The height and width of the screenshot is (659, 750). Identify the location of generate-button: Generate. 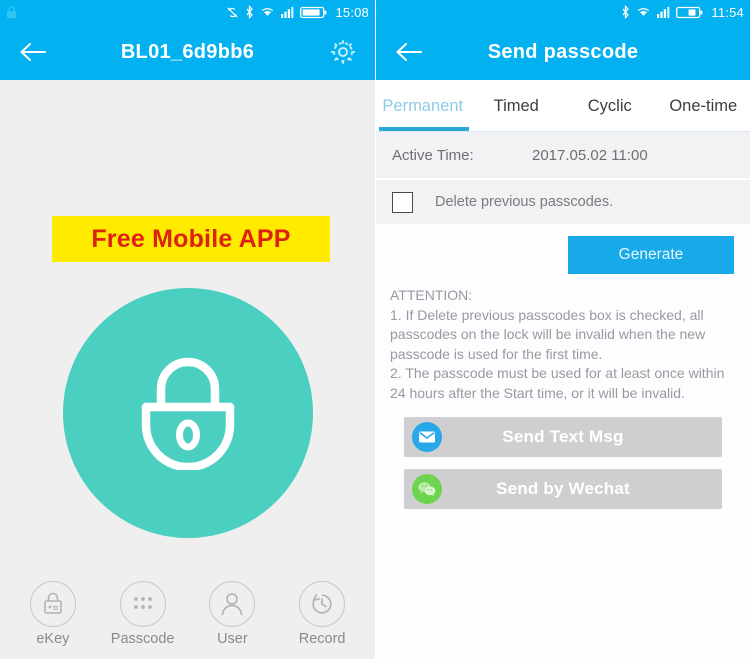
(651, 255).